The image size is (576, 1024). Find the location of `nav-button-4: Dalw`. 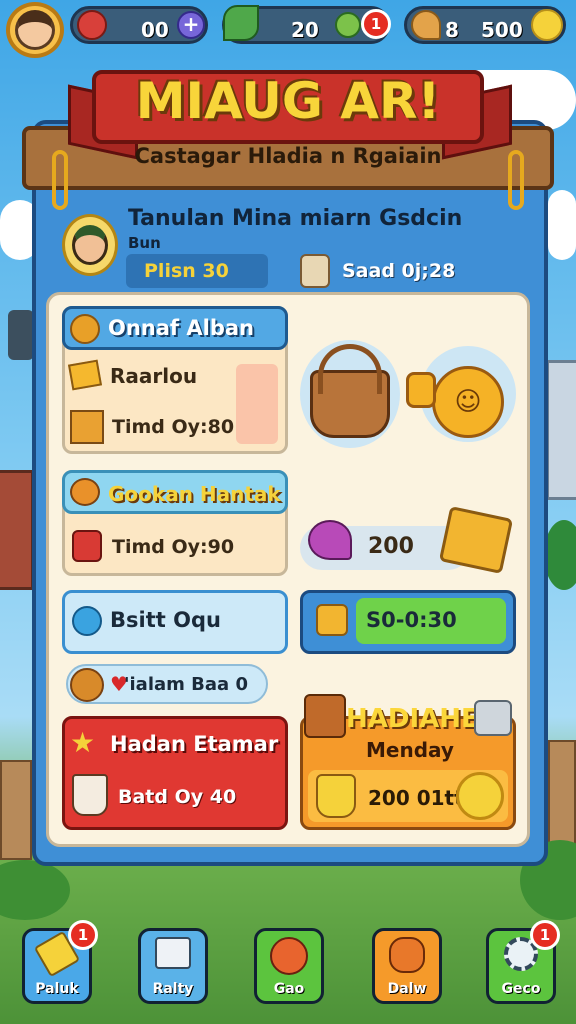

nav-button-4: Dalw is located at coordinates (407, 966).